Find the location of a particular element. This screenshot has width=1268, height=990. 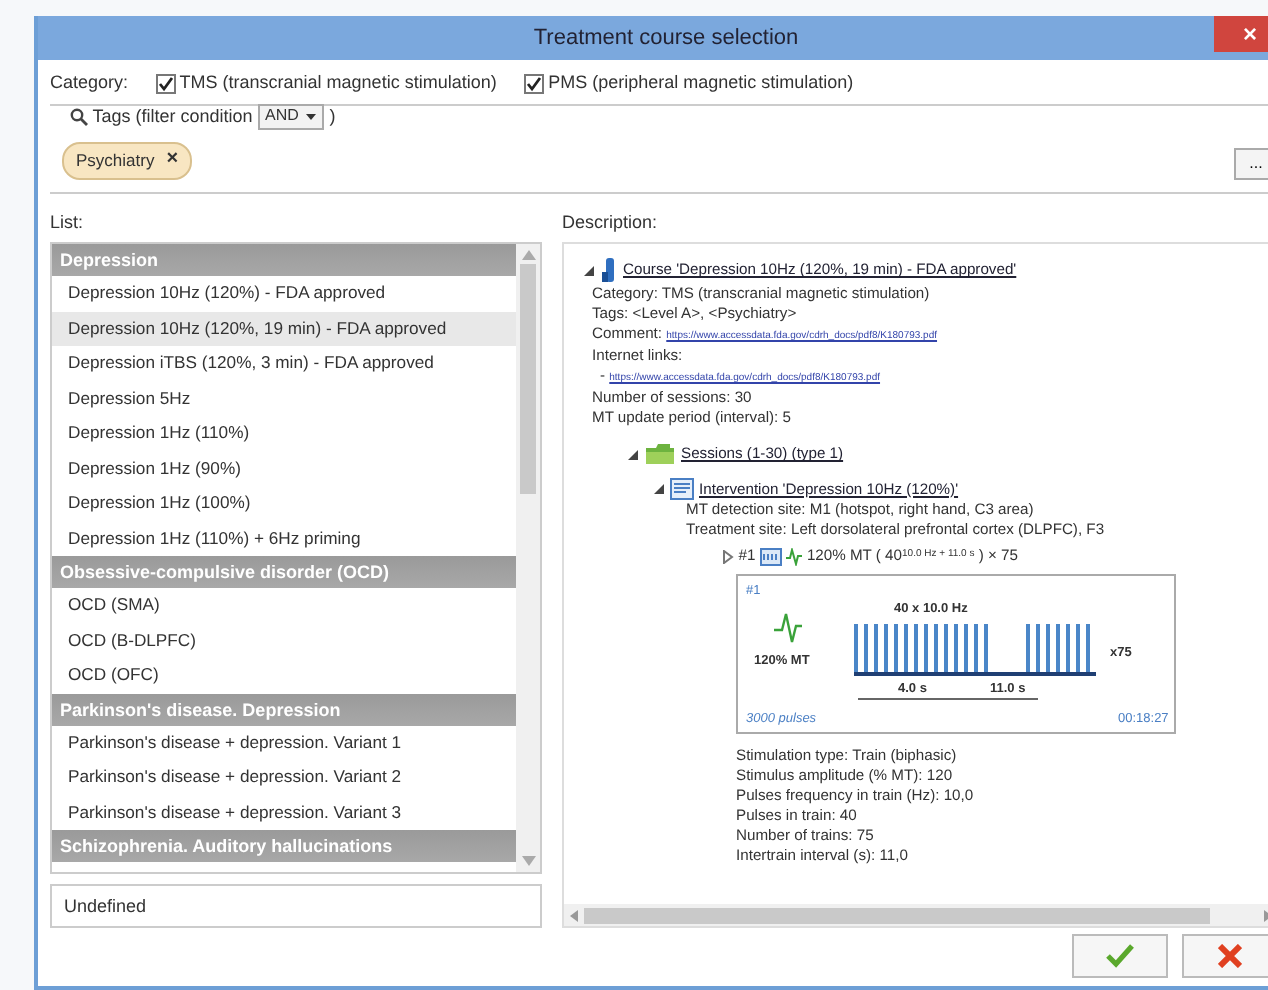

ok-button is located at coordinates (1120, 956).